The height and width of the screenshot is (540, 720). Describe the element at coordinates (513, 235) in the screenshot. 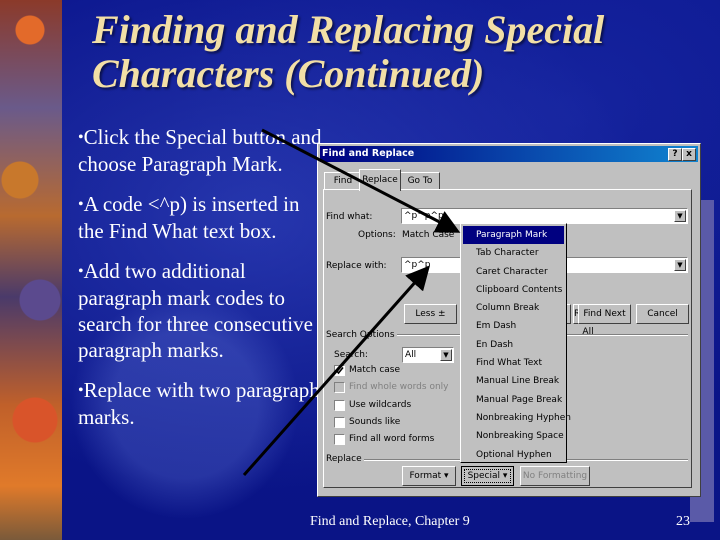

I see `menu-item-paragraph-mark: Paragraph Mark` at that location.